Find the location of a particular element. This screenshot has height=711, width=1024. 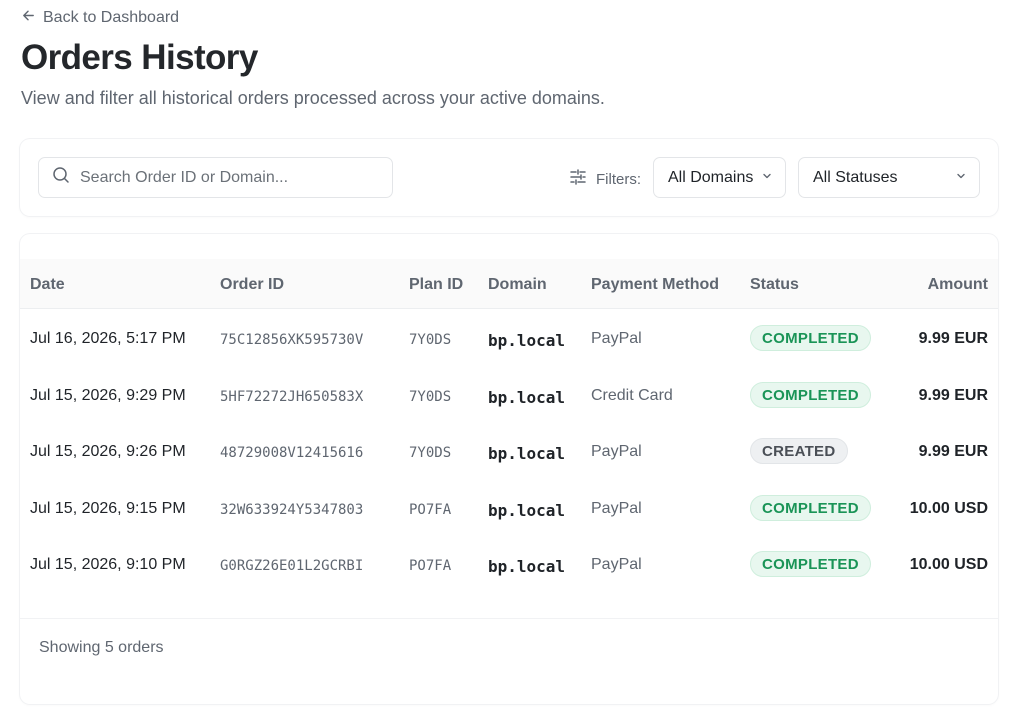

order-id: 75C12856XK595730V is located at coordinates (292, 340).